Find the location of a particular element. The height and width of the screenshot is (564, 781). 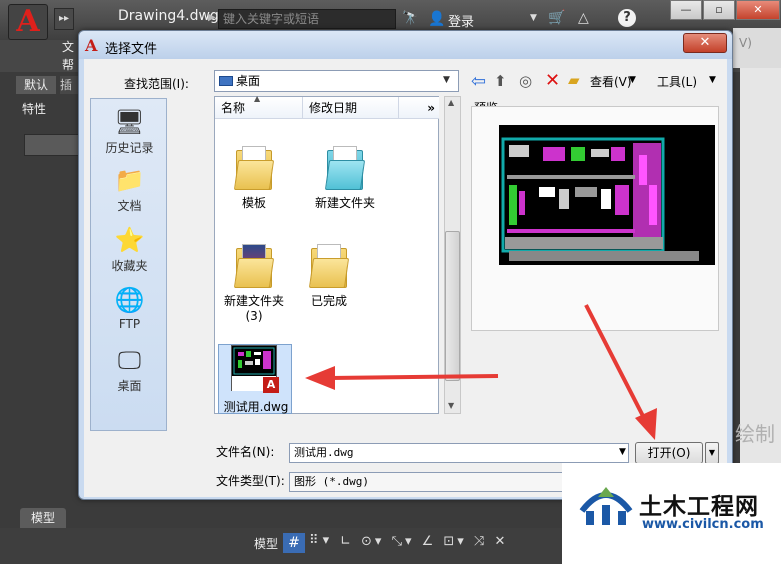

model-layout-tab: 模型 is located at coordinates (43, 518).